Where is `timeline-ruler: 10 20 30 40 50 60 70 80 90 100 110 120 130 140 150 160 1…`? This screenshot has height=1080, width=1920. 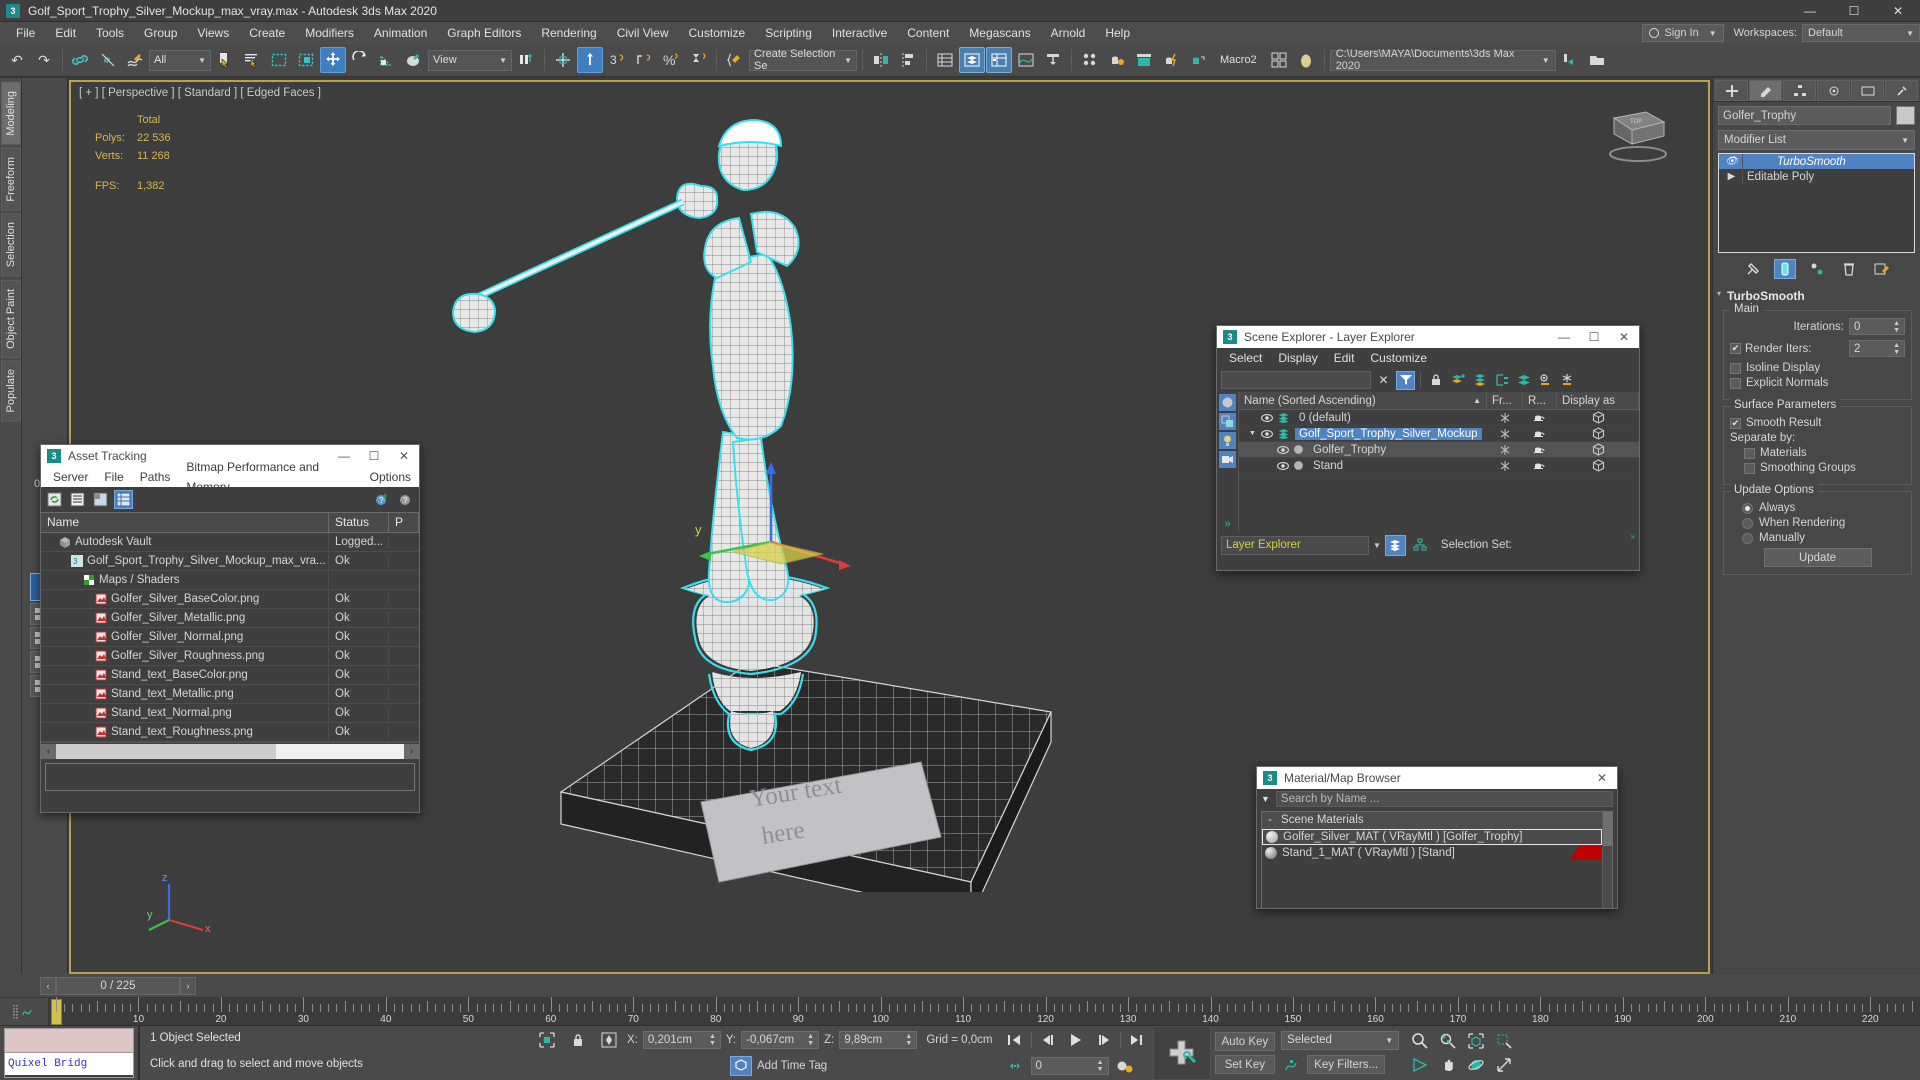 timeline-ruler: 10 20 30 40 50 60 70 80 90 100 110 120 130 140 150 160 1… is located at coordinates (984, 1011).